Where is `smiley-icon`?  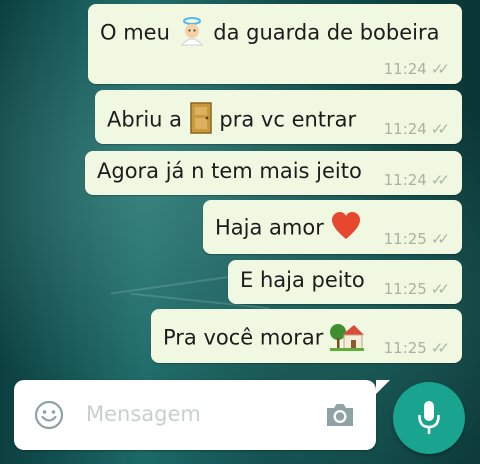 smiley-icon is located at coordinates (49, 415).